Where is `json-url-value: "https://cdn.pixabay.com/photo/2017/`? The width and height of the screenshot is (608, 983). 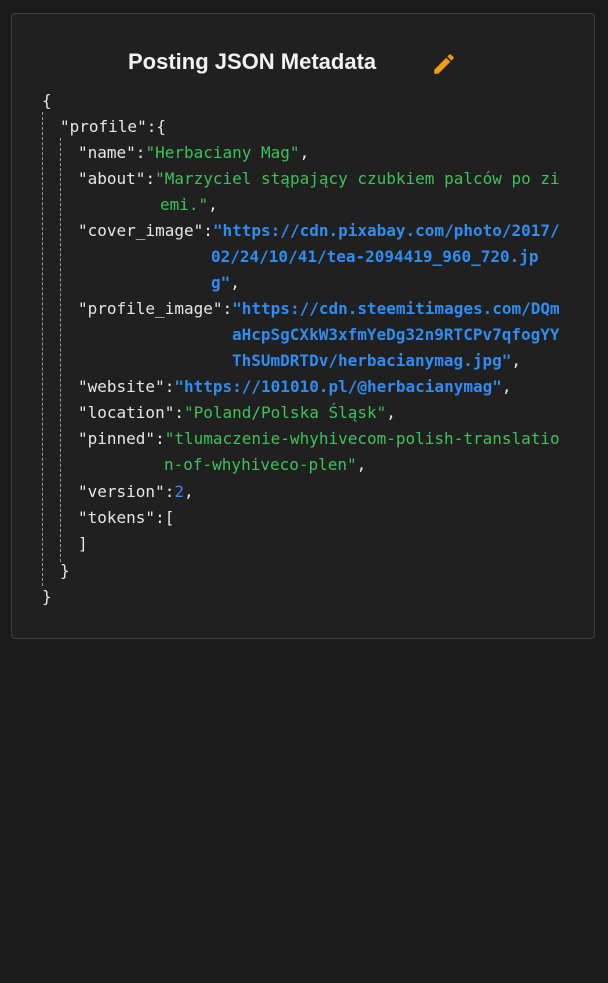 json-url-value: "https://cdn.pixabay.com/photo/2017/ is located at coordinates (386, 230).